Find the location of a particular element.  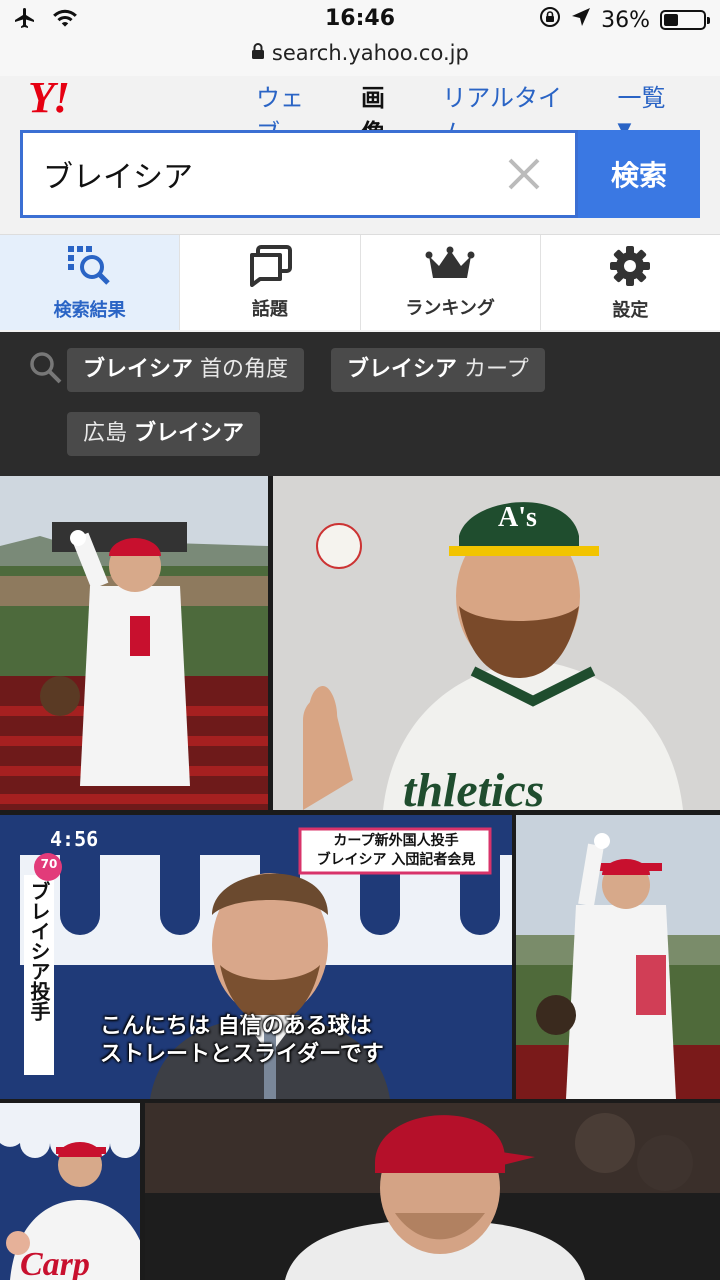

search-input is located at coordinates (299, 174).